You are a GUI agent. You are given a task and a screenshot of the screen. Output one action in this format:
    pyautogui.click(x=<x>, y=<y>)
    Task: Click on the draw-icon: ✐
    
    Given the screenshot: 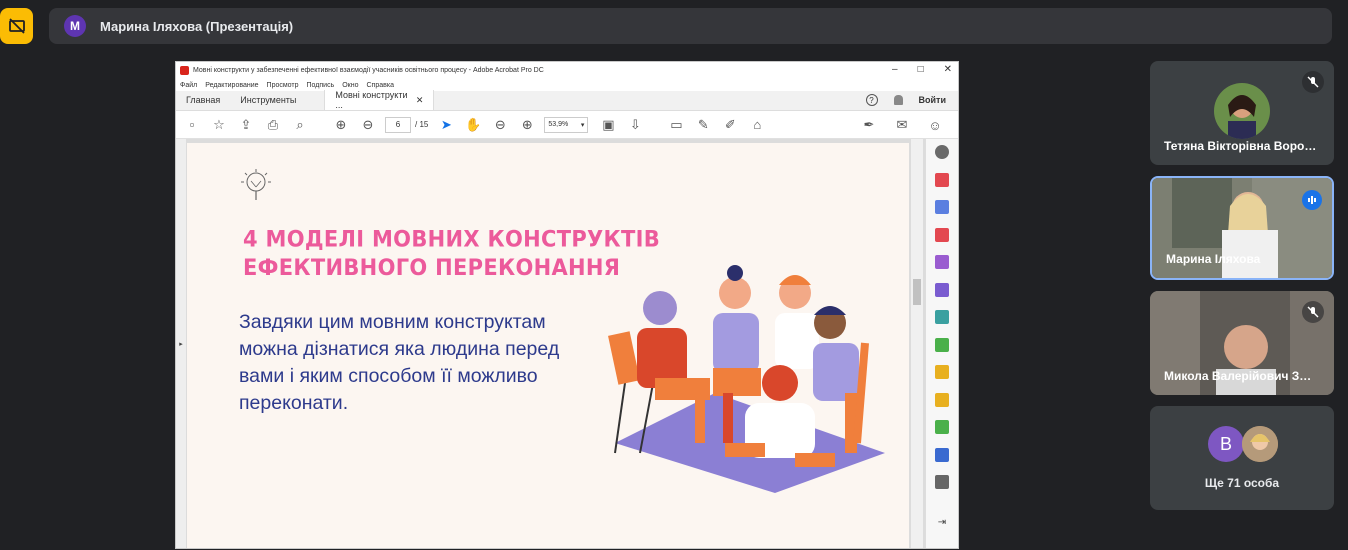 What is the action you would take?
    pyautogui.click(x=730, y=125)
    